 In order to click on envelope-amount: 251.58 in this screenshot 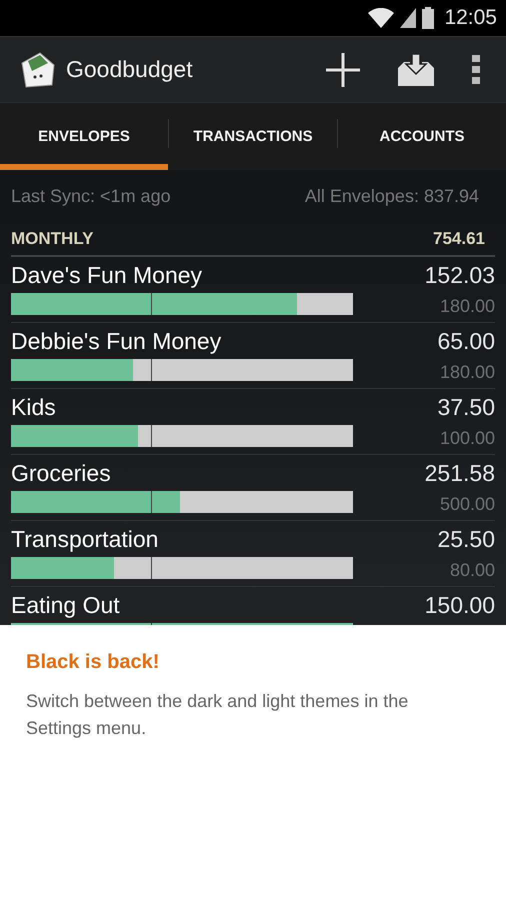, I will do `click(459, 473)`.